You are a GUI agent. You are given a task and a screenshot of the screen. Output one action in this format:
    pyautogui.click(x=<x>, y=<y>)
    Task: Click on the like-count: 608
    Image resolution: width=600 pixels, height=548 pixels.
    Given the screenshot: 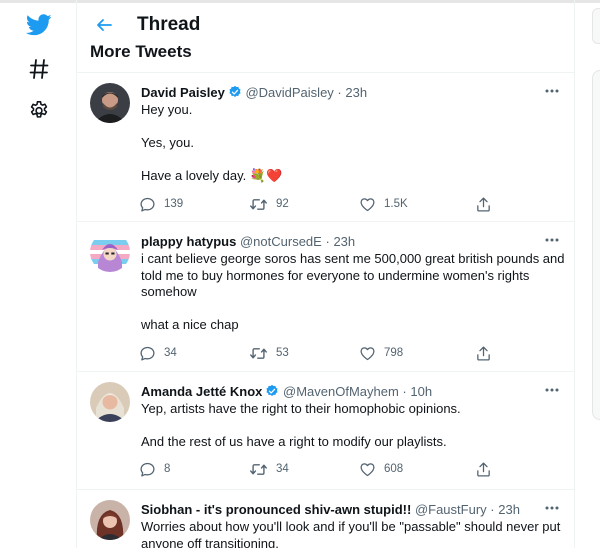 What is the action you would take?
    pyautogui.click(x=394, y=469)
    